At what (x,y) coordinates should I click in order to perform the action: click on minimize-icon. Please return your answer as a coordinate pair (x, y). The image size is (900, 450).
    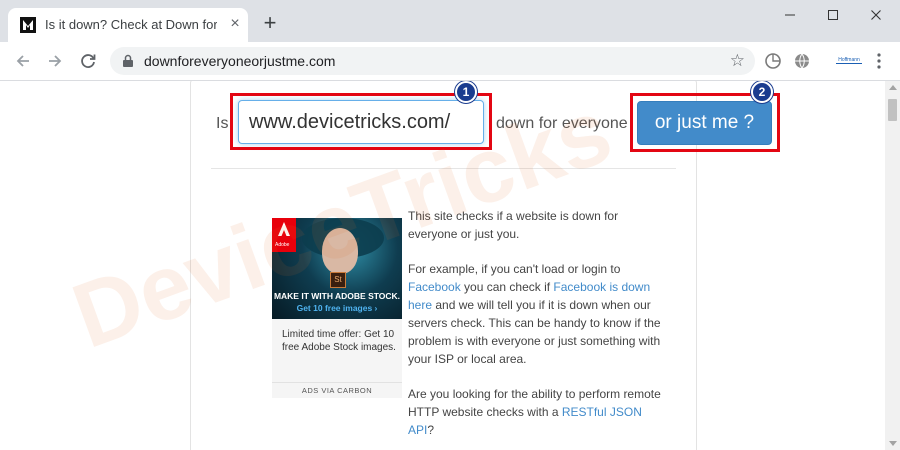
    Looking at the image, I should click on (790, 15).